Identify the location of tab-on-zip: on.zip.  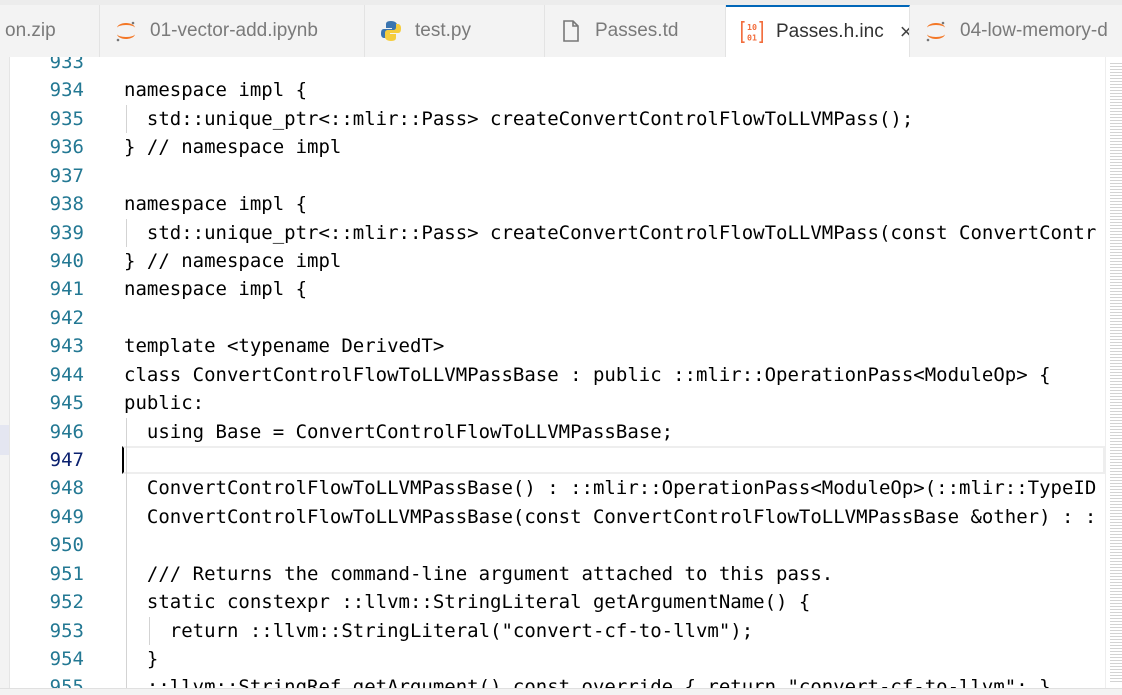
(50, 31).